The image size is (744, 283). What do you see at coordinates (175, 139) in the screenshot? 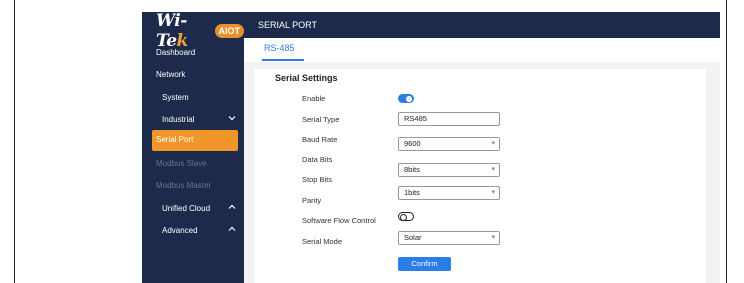
I see `sidebar-item-label: Serial Port` at bounding box center [175, 139].